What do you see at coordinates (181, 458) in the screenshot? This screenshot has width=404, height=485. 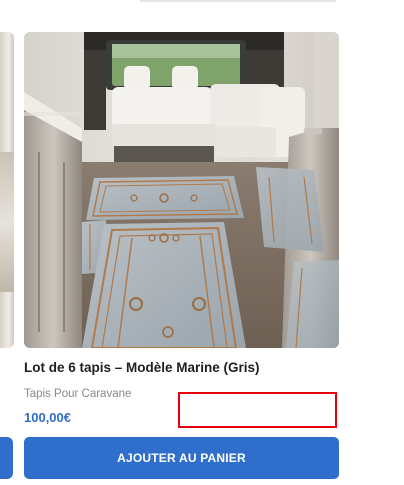 I see `add-to-cart-button: AJOUTER AU PANIER` at bounding box center [181, 458].